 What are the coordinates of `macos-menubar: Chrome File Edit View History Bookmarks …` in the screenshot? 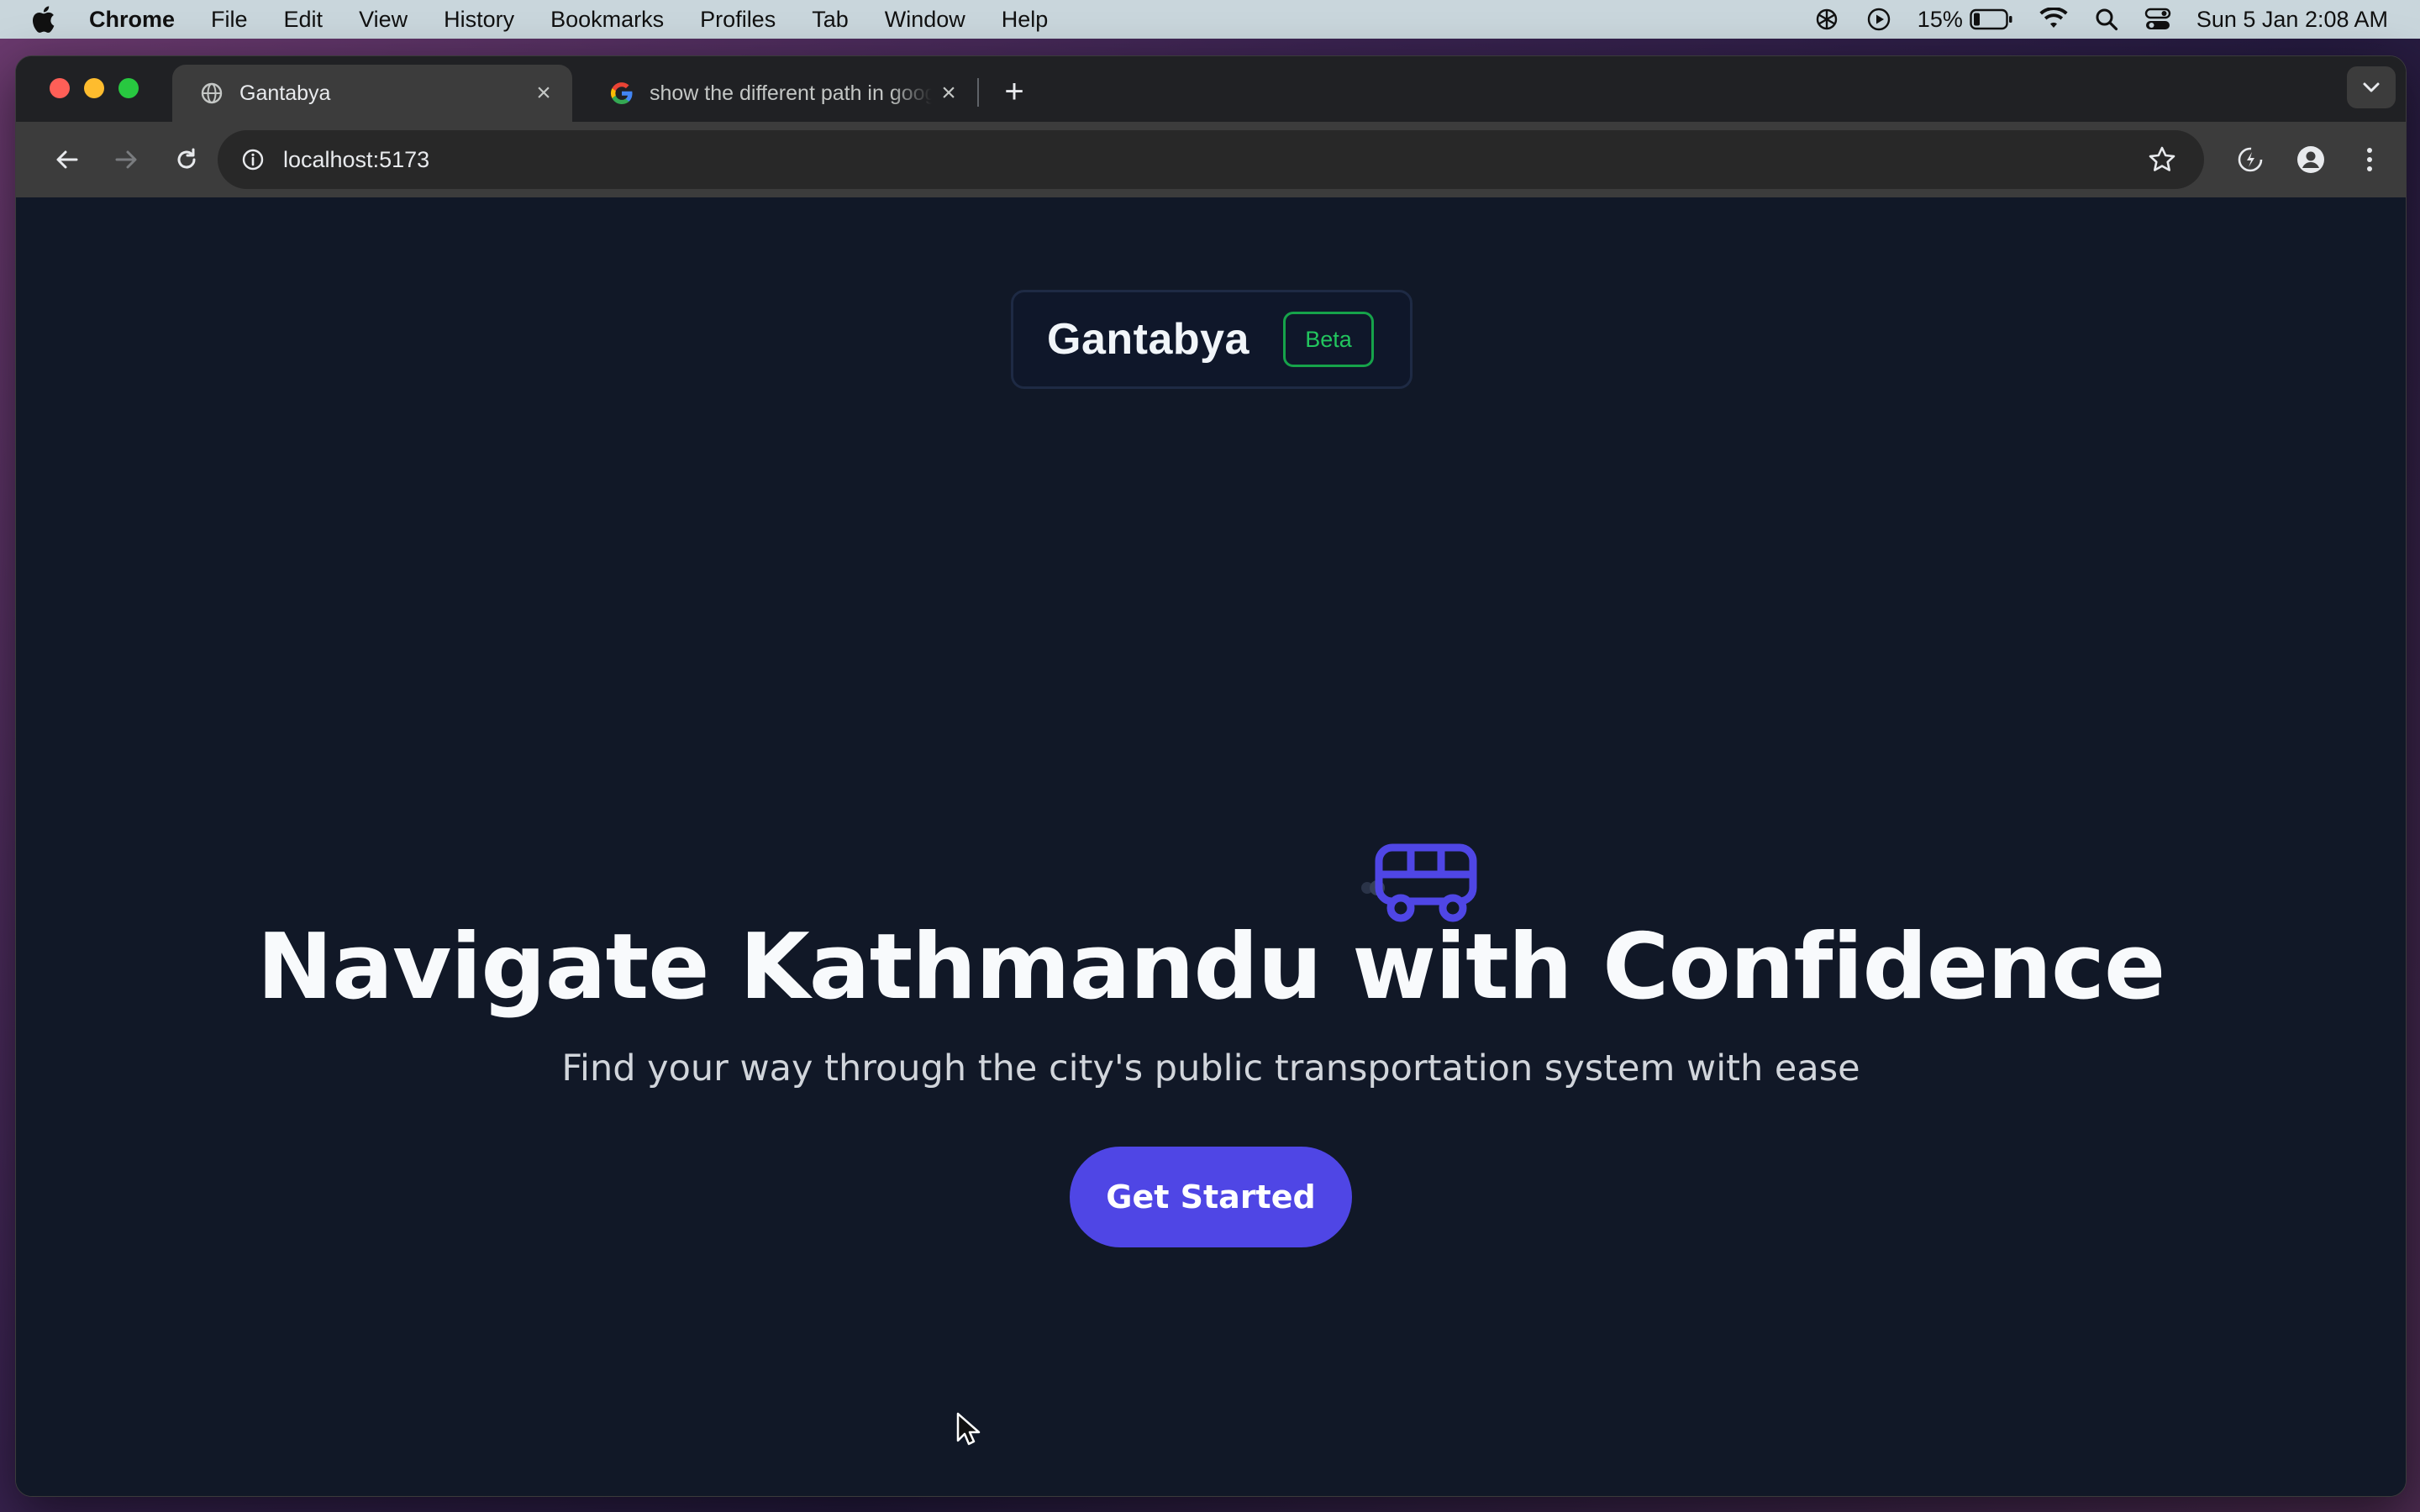 It's located at (1210, 19).